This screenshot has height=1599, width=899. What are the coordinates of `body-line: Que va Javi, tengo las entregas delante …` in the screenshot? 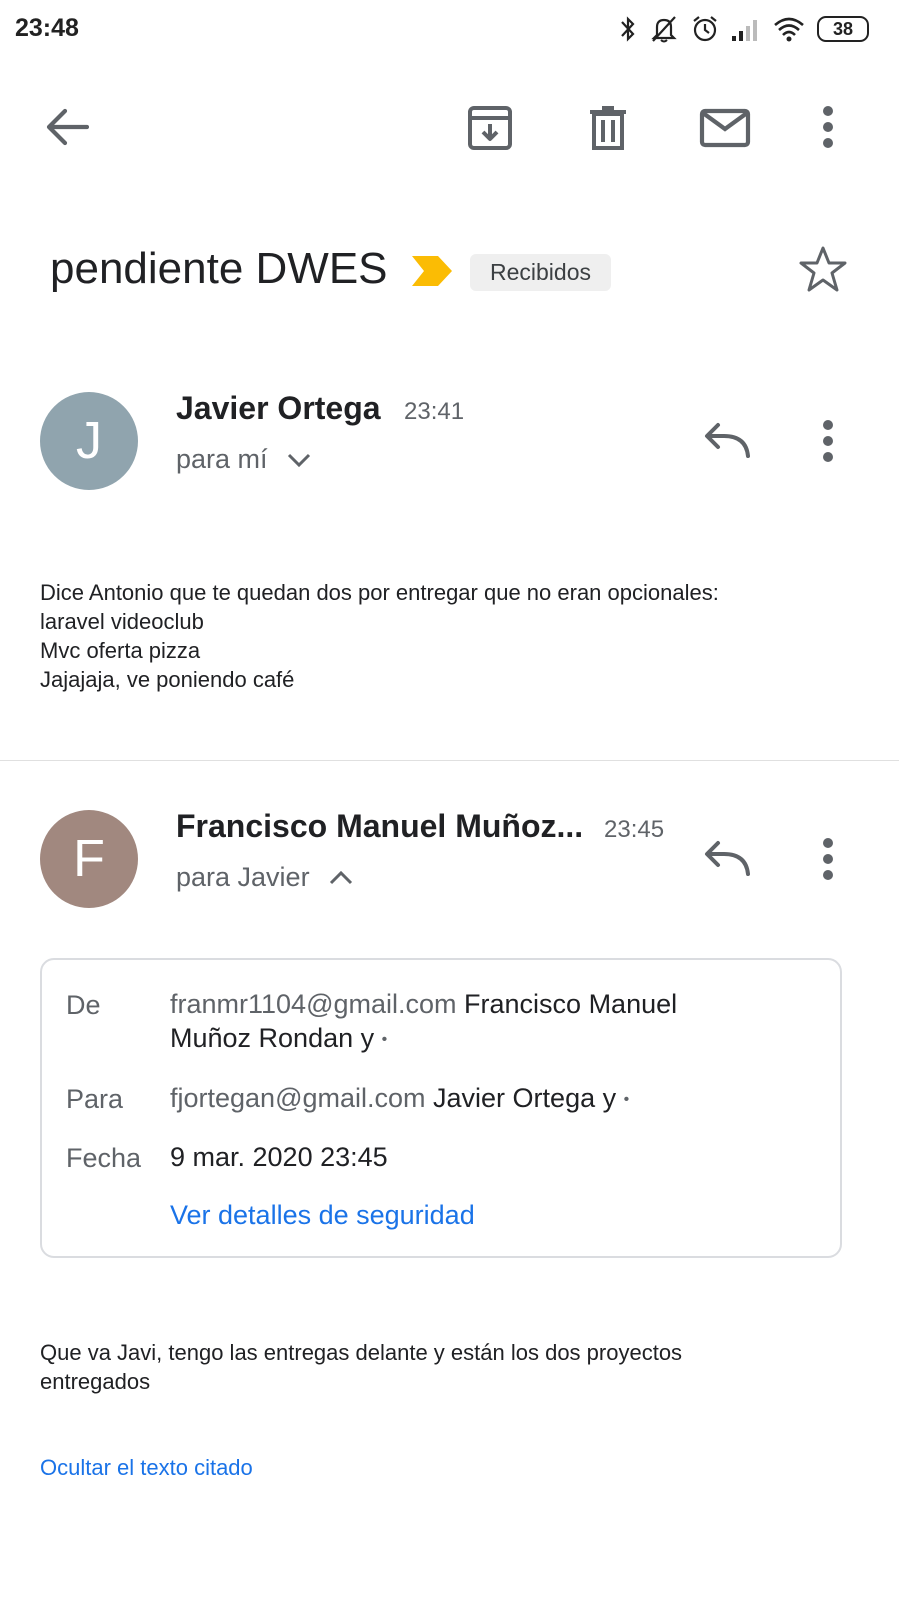 It's located at (361, 1352).